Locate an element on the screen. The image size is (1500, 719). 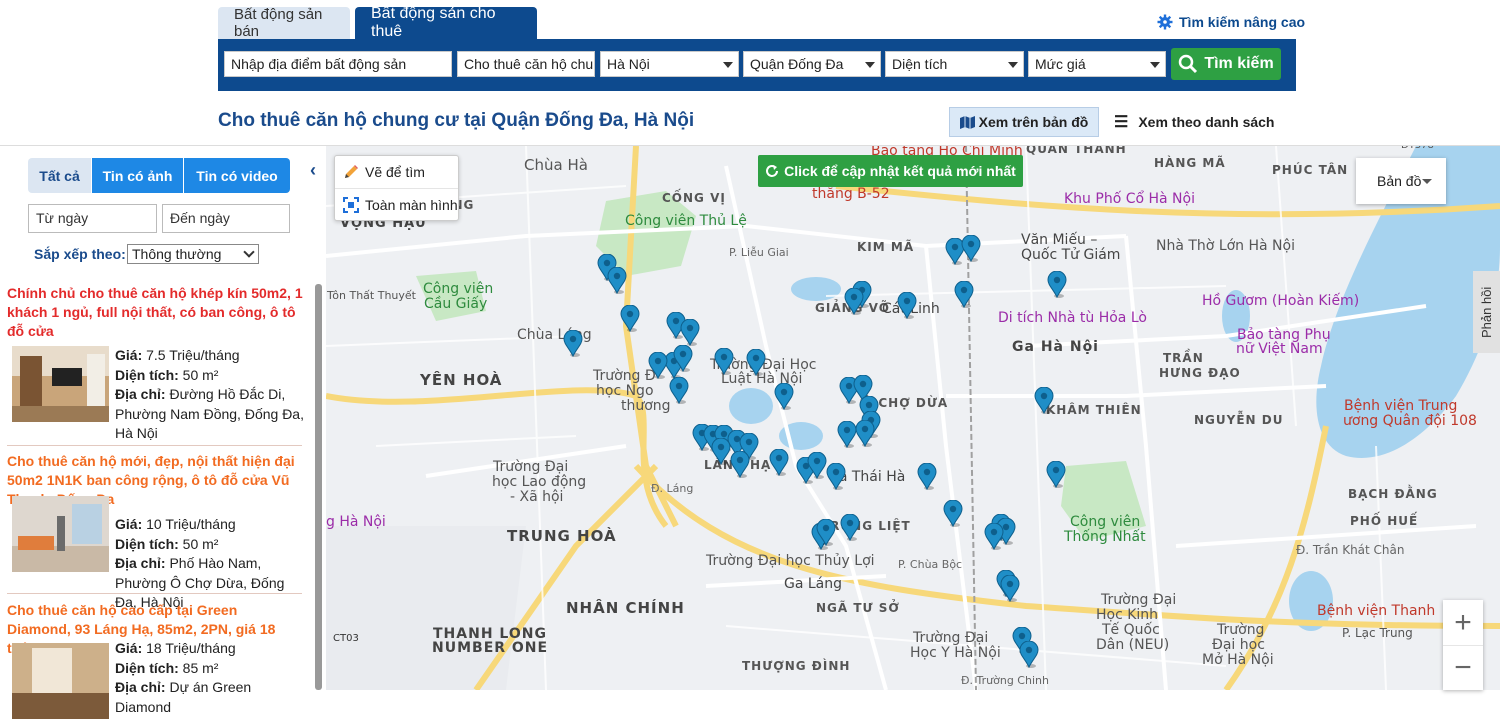
fullscreen-button: Toàn màn hình is located at coordinates (396, 204).